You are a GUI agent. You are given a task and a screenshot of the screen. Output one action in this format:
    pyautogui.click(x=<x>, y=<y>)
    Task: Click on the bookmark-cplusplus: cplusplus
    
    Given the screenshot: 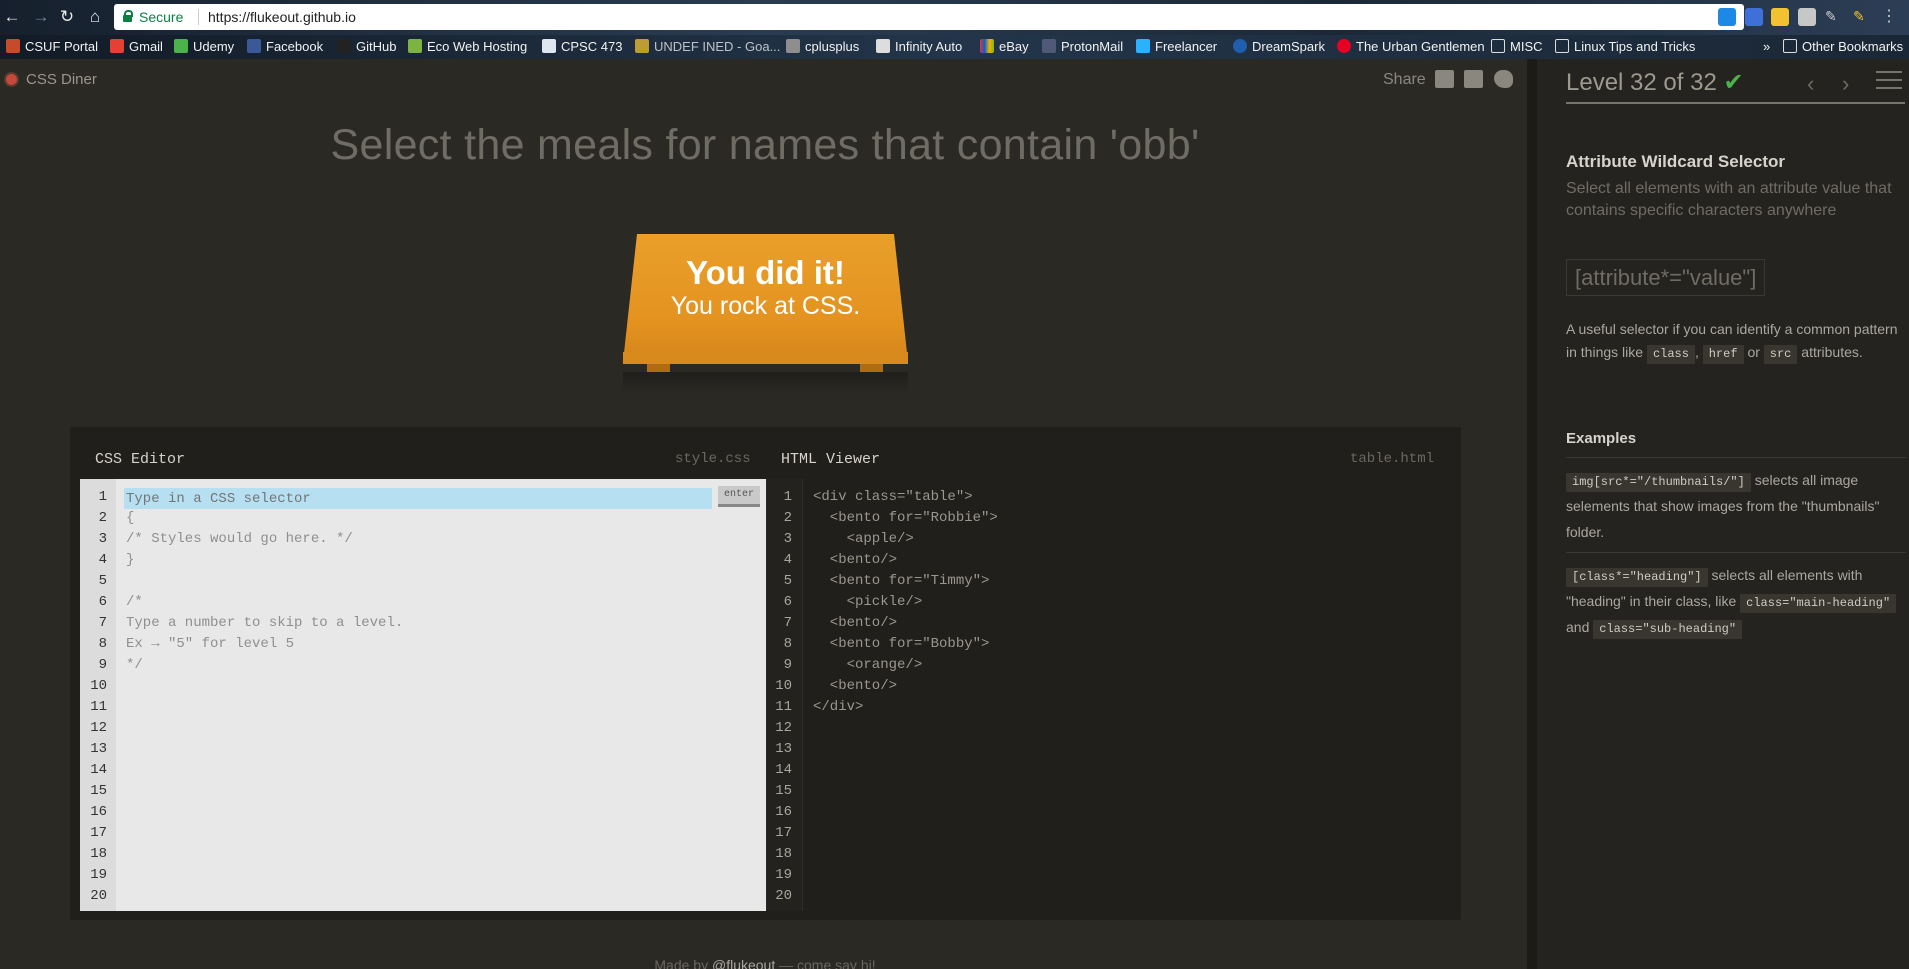 What is the action you would take?
    pyautogui.click(x=822, y=47)
    